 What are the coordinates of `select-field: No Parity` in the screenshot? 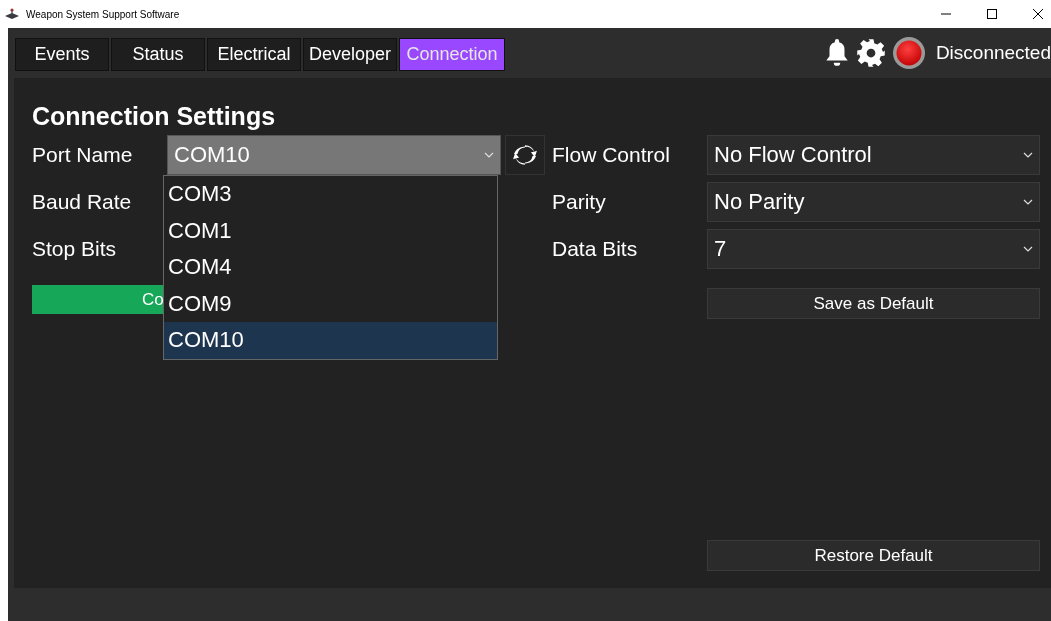 It's located at (873, 202).